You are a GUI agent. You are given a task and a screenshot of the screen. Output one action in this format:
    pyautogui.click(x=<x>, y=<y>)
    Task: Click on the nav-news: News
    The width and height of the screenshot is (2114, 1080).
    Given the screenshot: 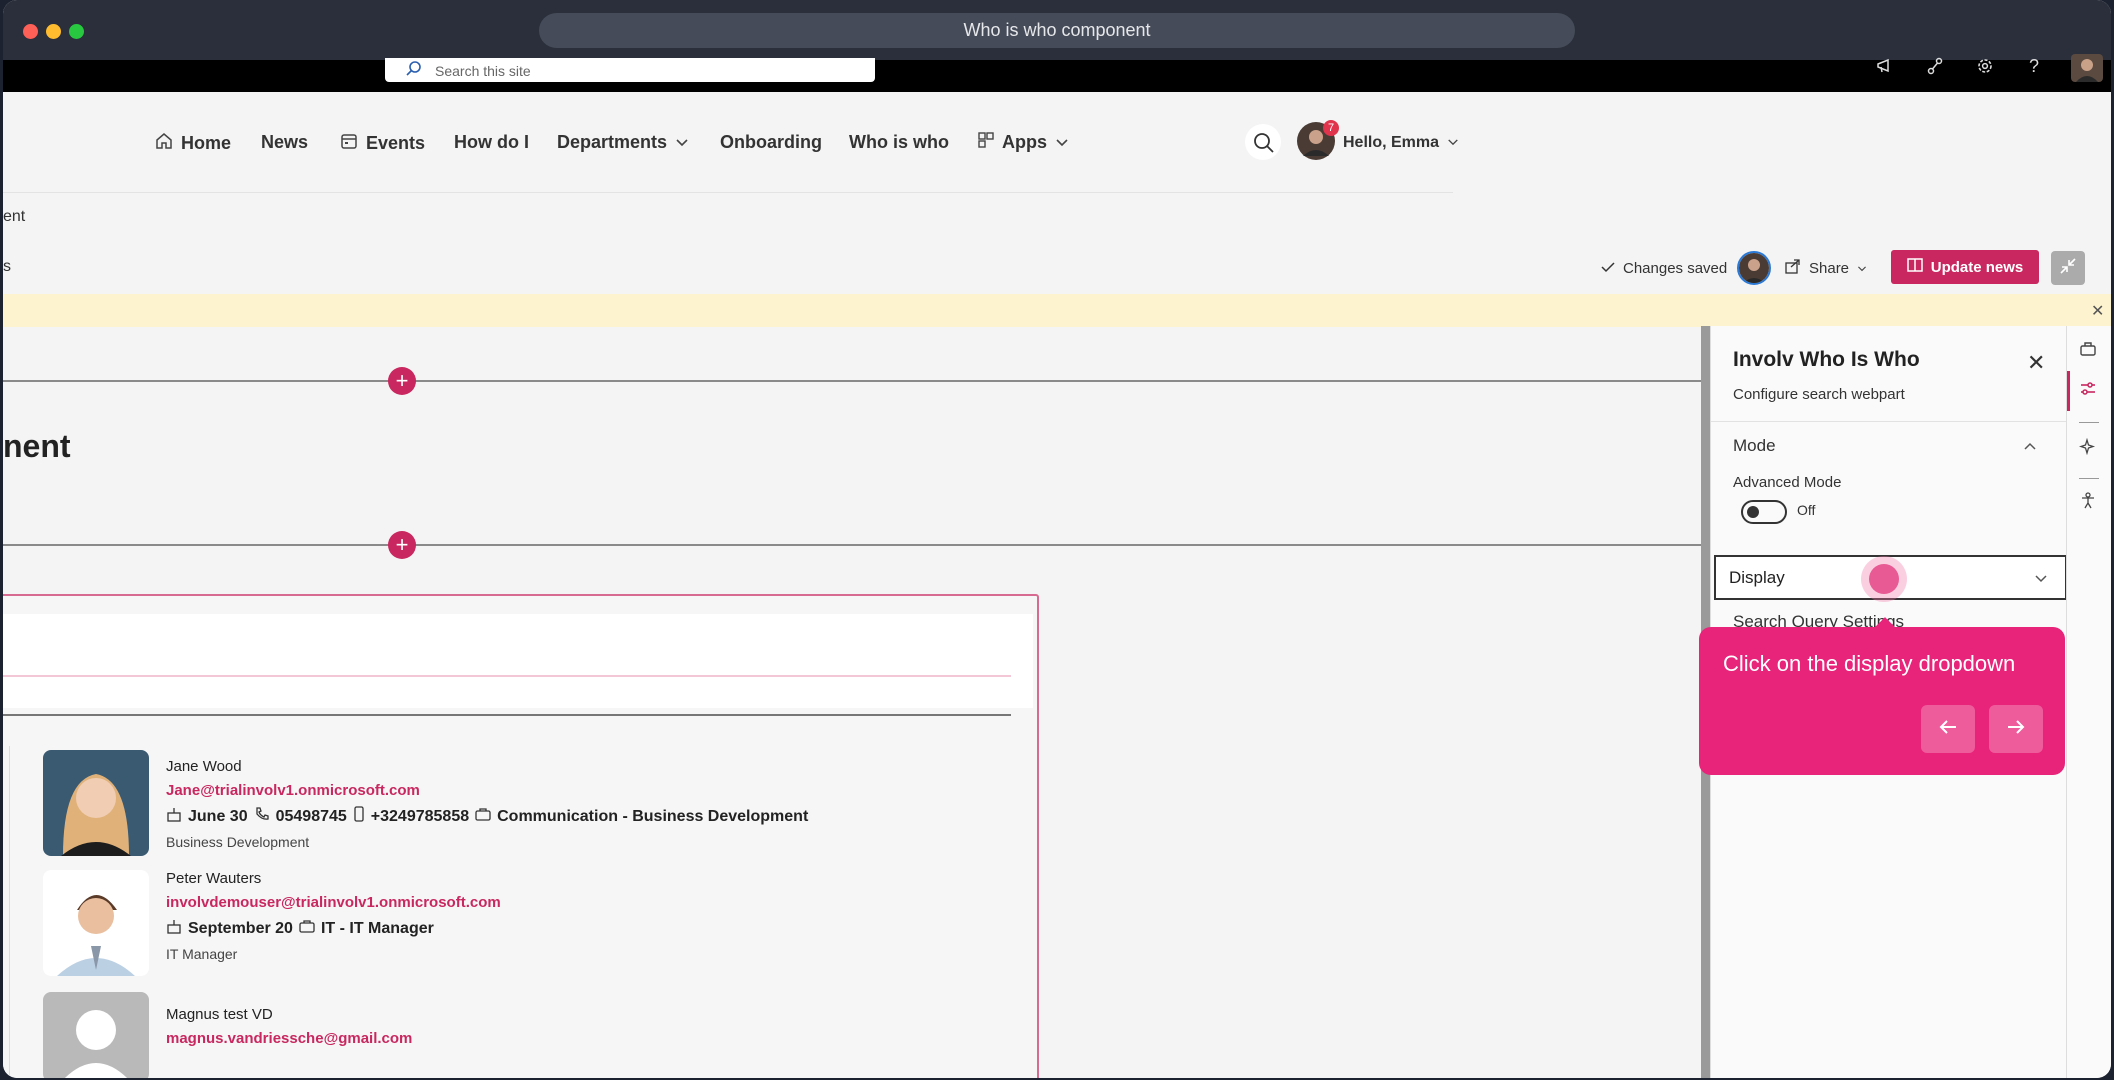 What is the action you would take?
    pyautogui.click(x=284, y=142)
    